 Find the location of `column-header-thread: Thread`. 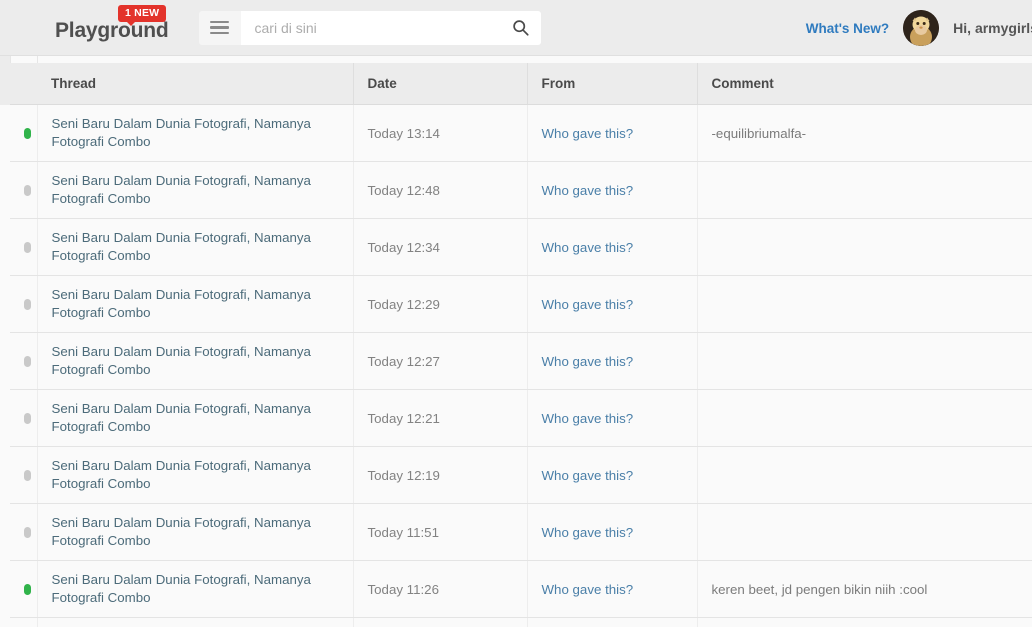

column-header-thread: Thread is located at coordinates (195, 84).